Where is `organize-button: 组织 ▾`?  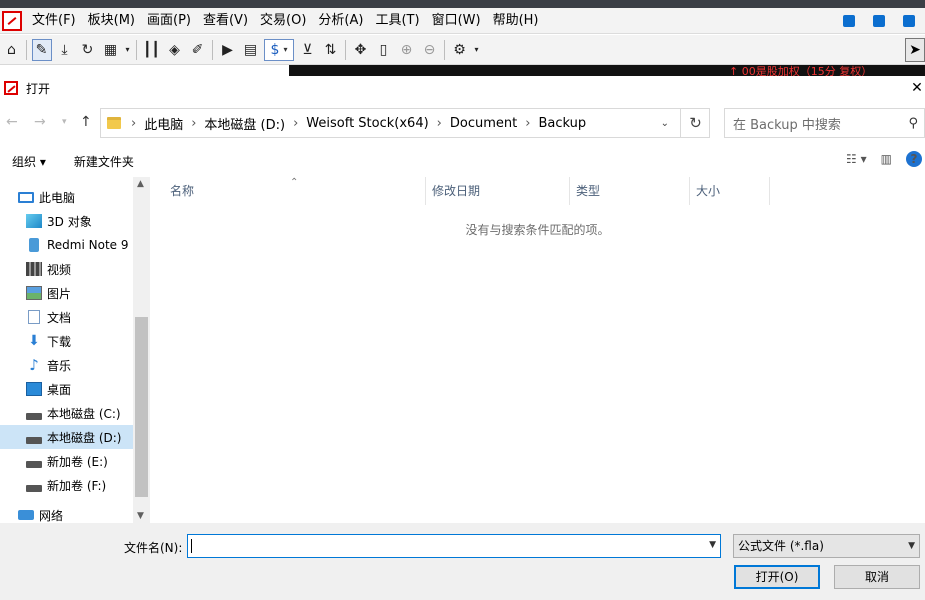 organize-button: 组织 ▾ is located at coordinates (29, 161).